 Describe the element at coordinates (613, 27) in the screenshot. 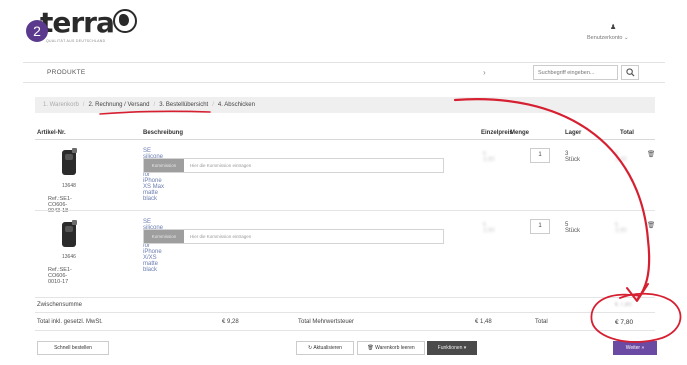

I see `user-icon: ♟` at that location.